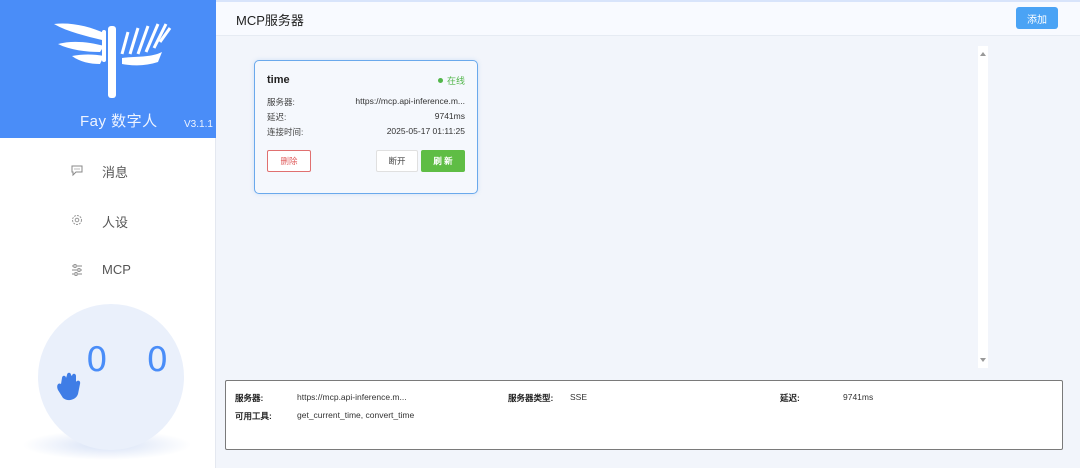  Describe the element at coordinates (77, 270) in the screenshot. I see `sliders-icon` at that location.